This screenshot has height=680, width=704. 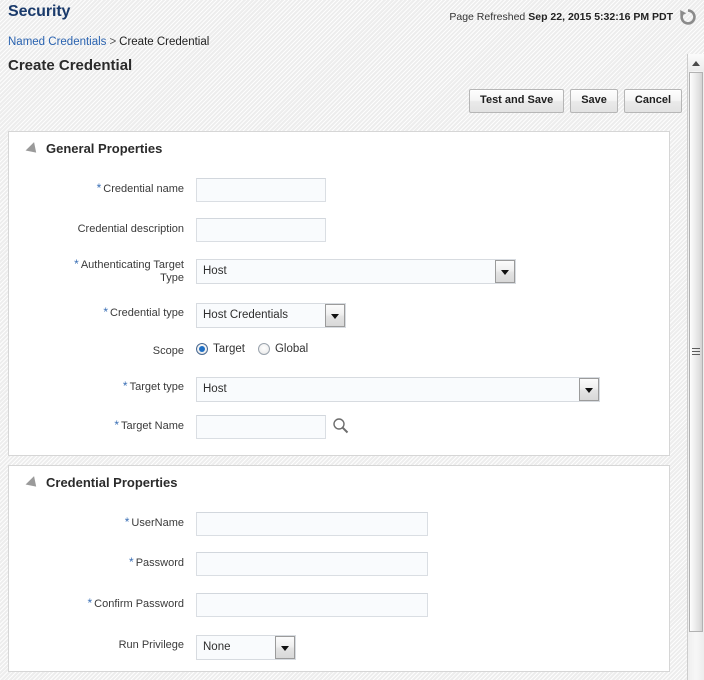 I want to click on row-target-name: * Target Name, so click(x=219, y=427).